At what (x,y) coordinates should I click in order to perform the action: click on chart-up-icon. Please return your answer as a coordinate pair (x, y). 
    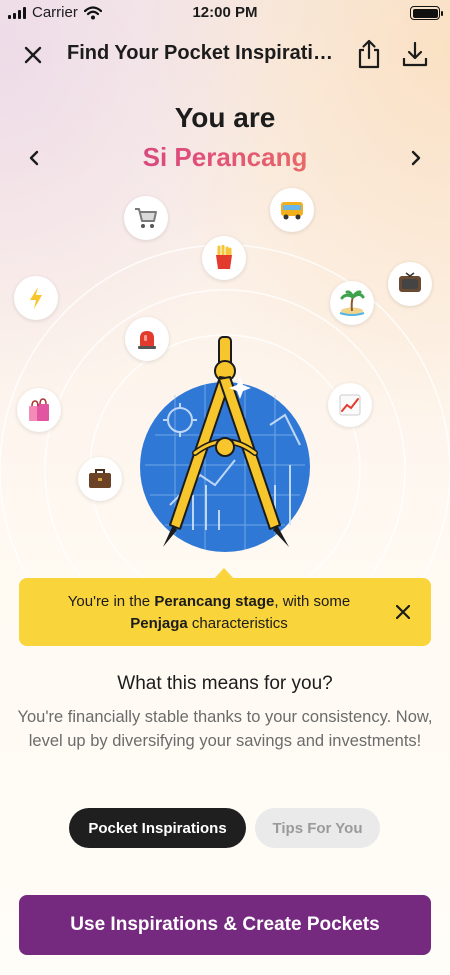
    Looking at the image, I should click on (350, 405).